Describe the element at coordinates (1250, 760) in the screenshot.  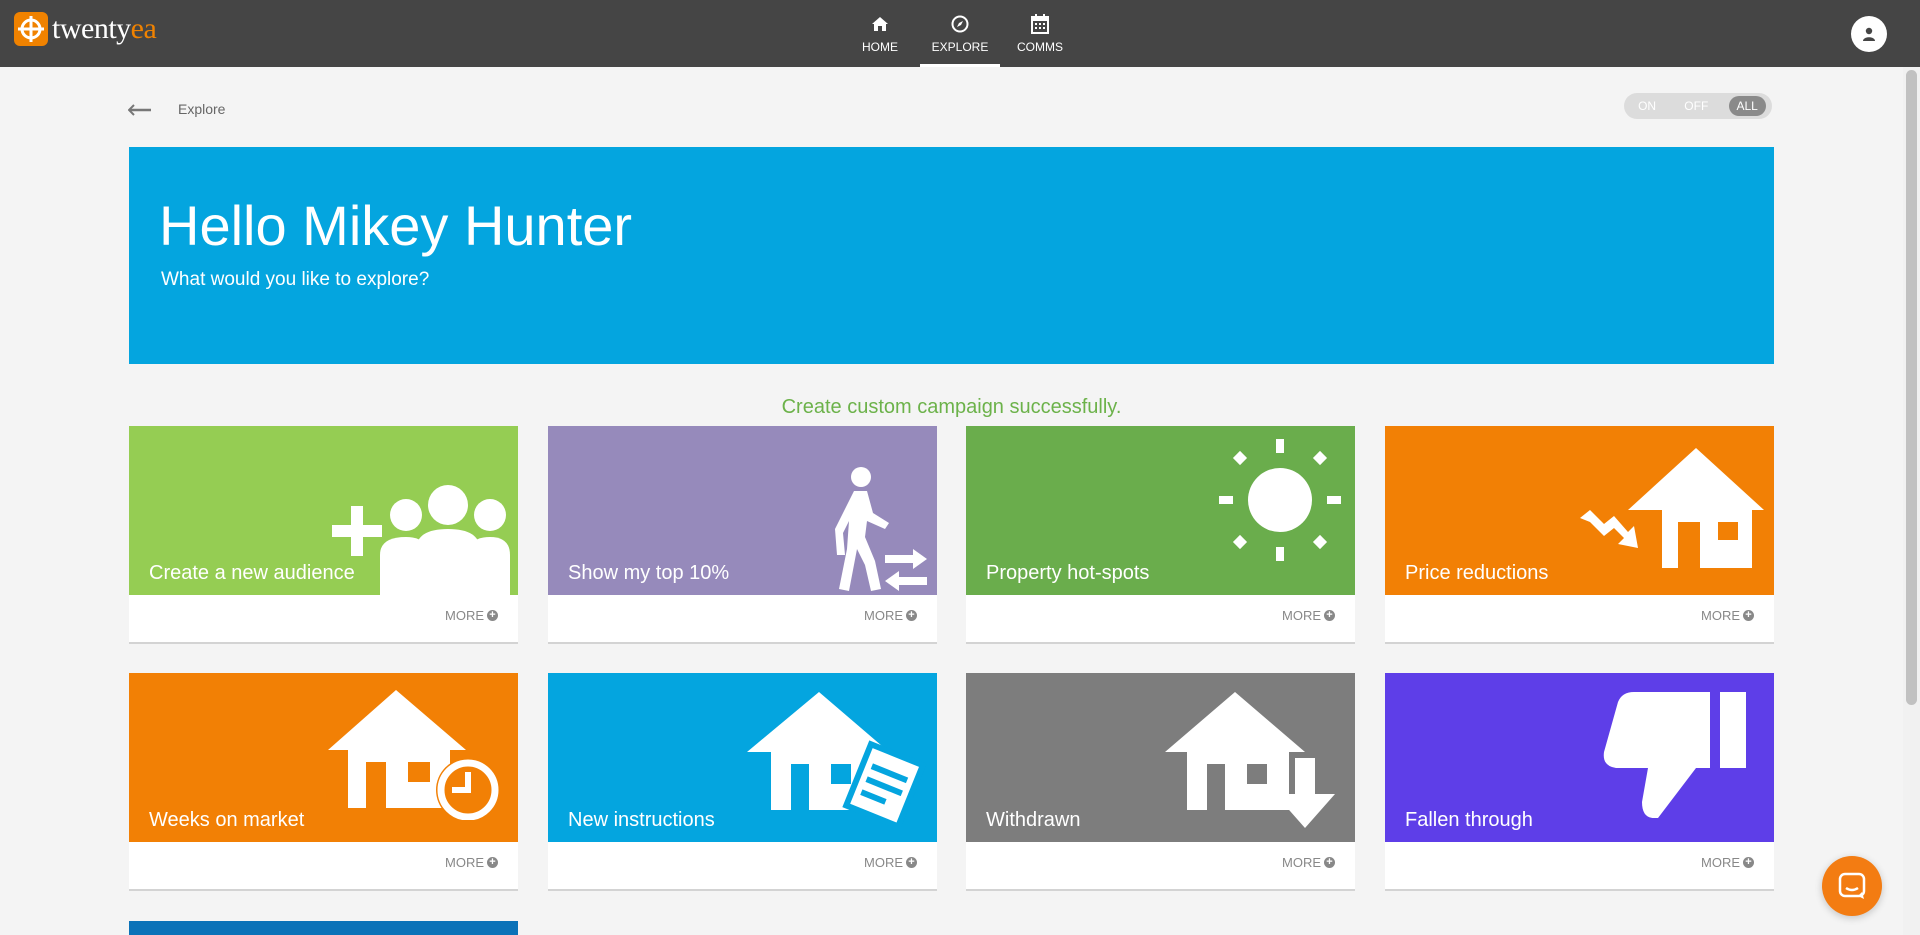
I see `house-arrow-down-icon` at that location.